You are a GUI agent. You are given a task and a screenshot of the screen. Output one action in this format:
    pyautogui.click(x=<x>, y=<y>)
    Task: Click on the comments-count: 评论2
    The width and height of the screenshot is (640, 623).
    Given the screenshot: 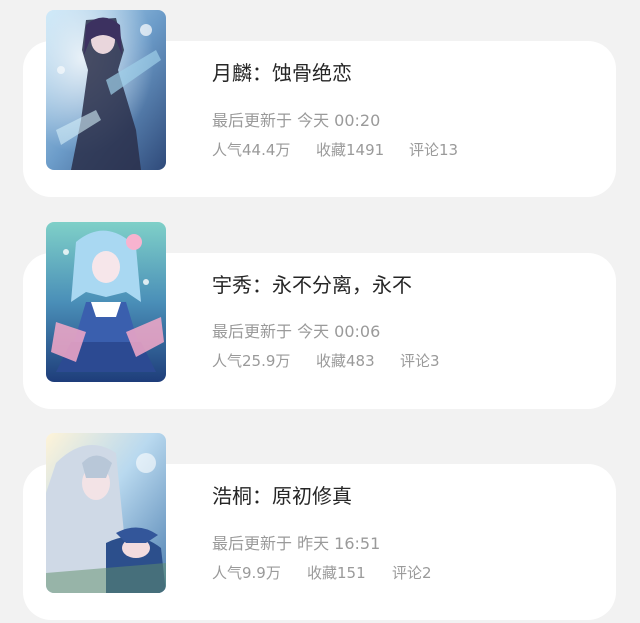 What is the action you would take?
    pyautogui.click(x=412, y=573)
    